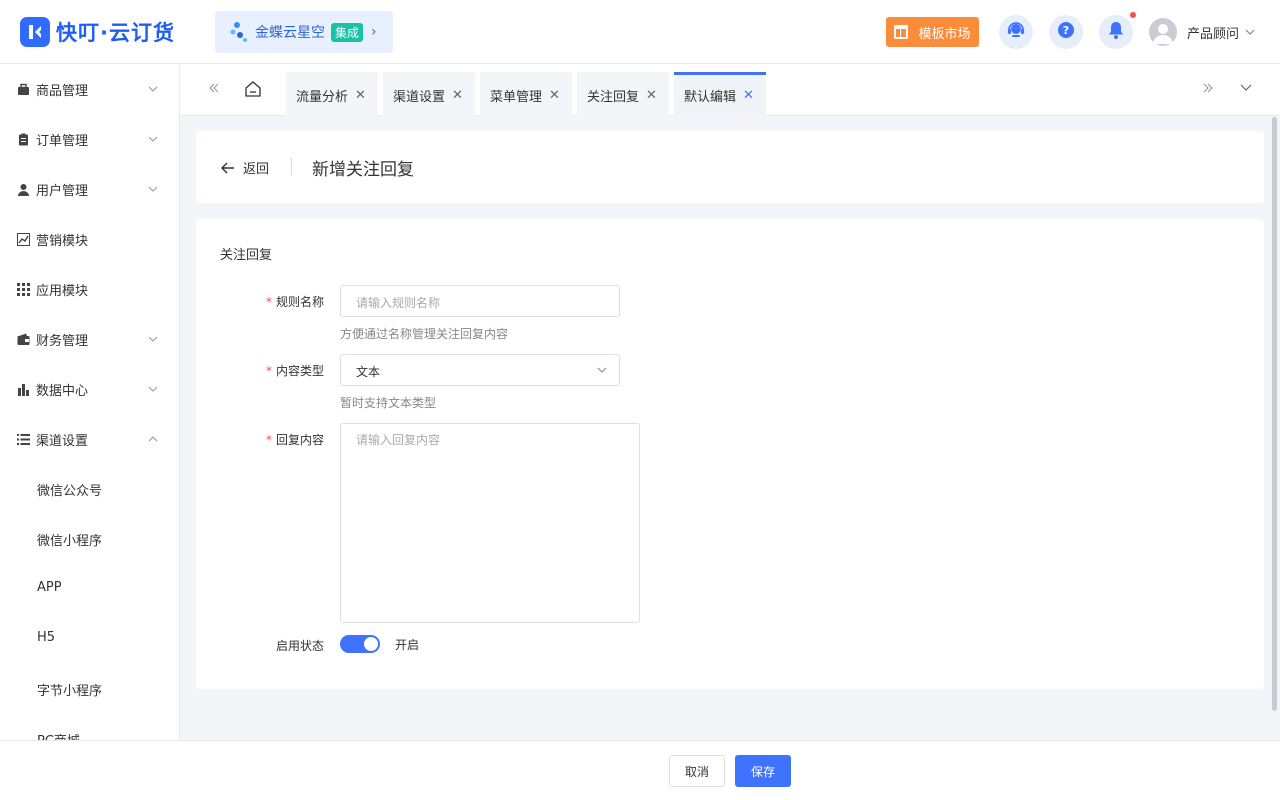 The height and width of the screenshot is (800, 1280). Describe the element at coordinates (419, 97) in the screenshot. I see `tab-label: 渠道设置` at that location.